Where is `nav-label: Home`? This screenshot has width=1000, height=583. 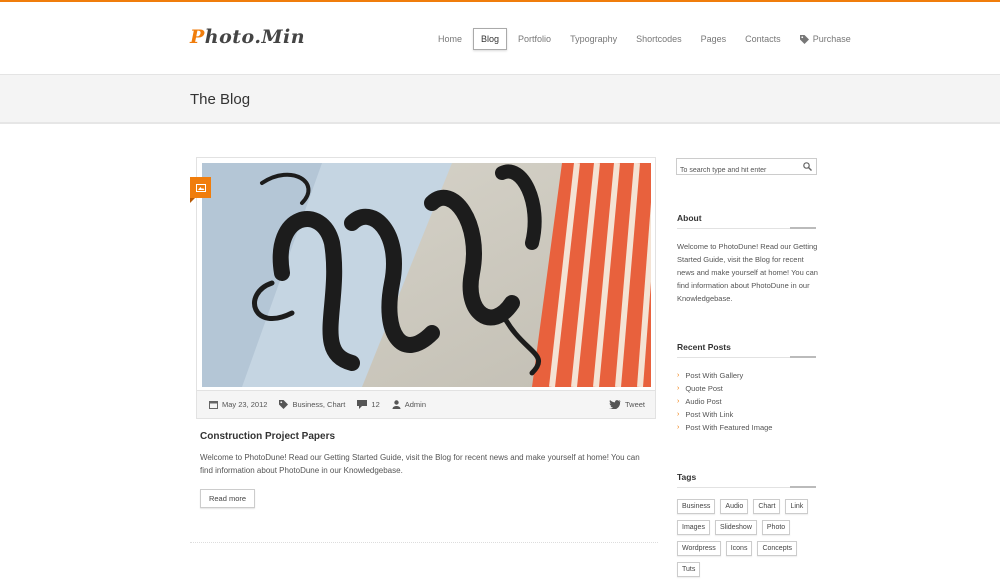 nav-label: Home is located at coordinates (450, 38).